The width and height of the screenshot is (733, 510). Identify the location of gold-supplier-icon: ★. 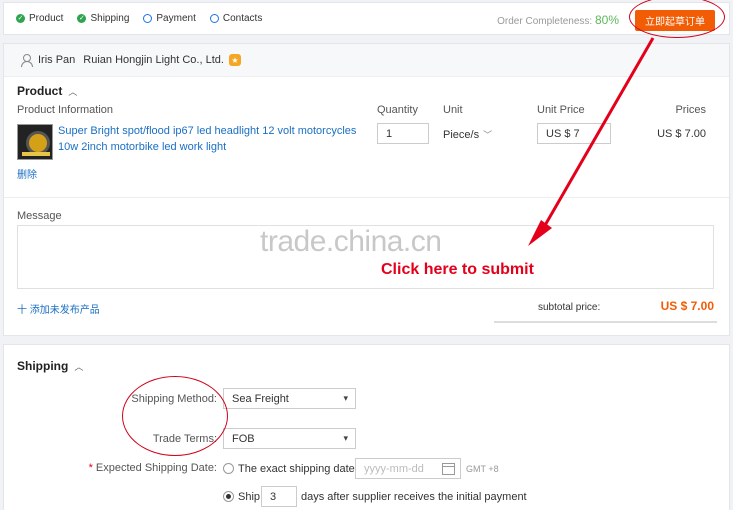
(234, 60).